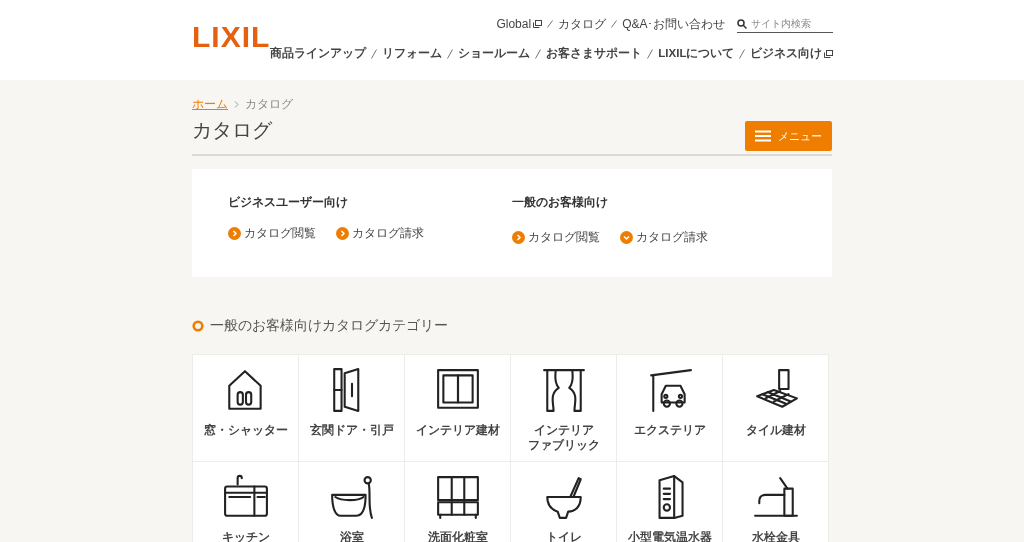  What do you see at coordinates (563, 390) in the screenshot?
I see `curtain-icon` at bounding box center [563, 390].